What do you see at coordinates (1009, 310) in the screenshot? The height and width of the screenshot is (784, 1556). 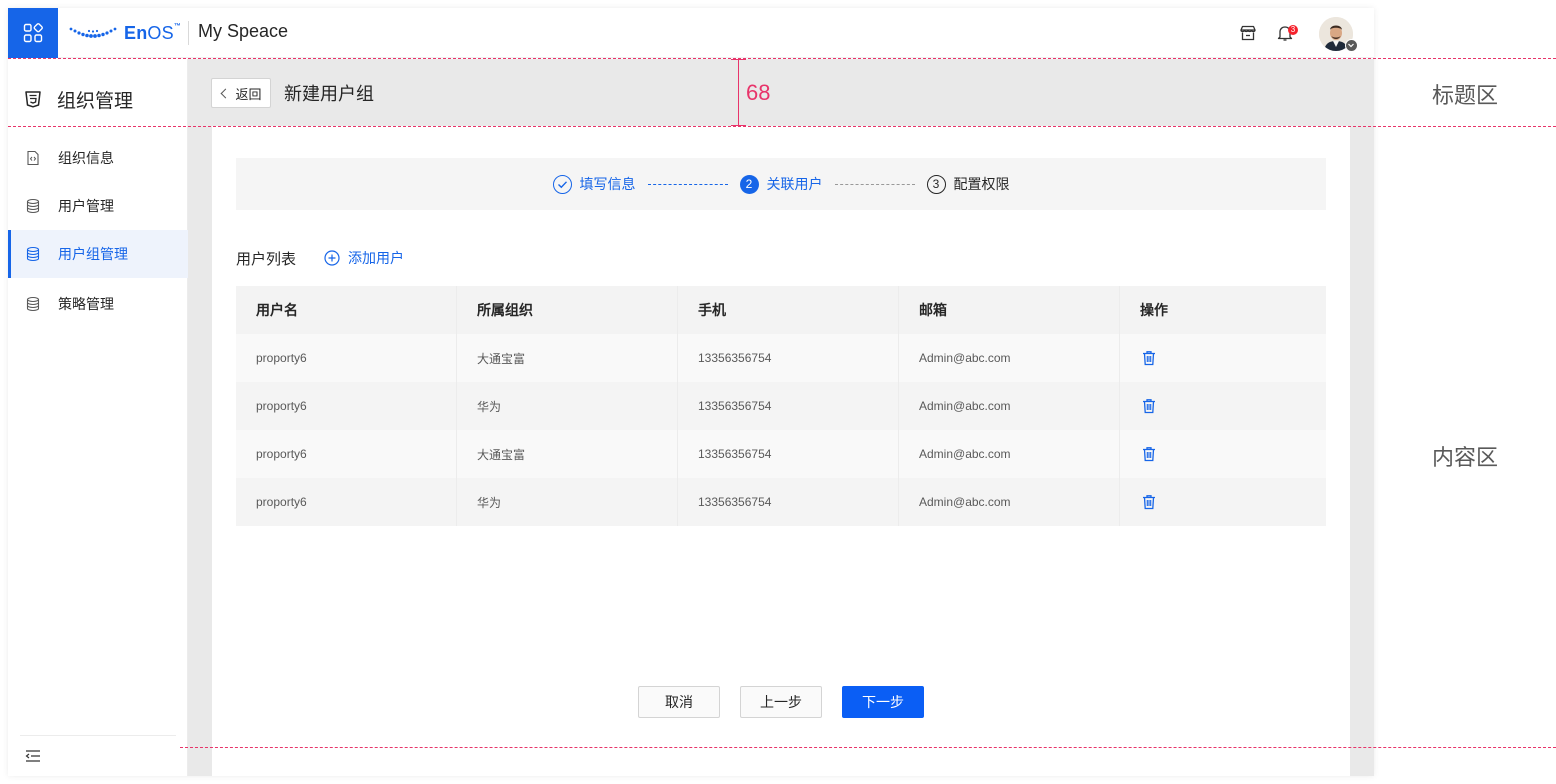 I see `column-header: 邮箱` at bounding box center [1009, 310].